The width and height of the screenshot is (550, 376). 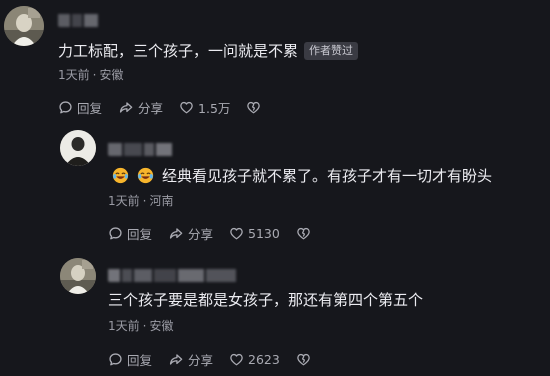 I want to click on comment-text: 力工标配，三个孩子，一问就是不累 作者赞过, so click(x=208, y=51).